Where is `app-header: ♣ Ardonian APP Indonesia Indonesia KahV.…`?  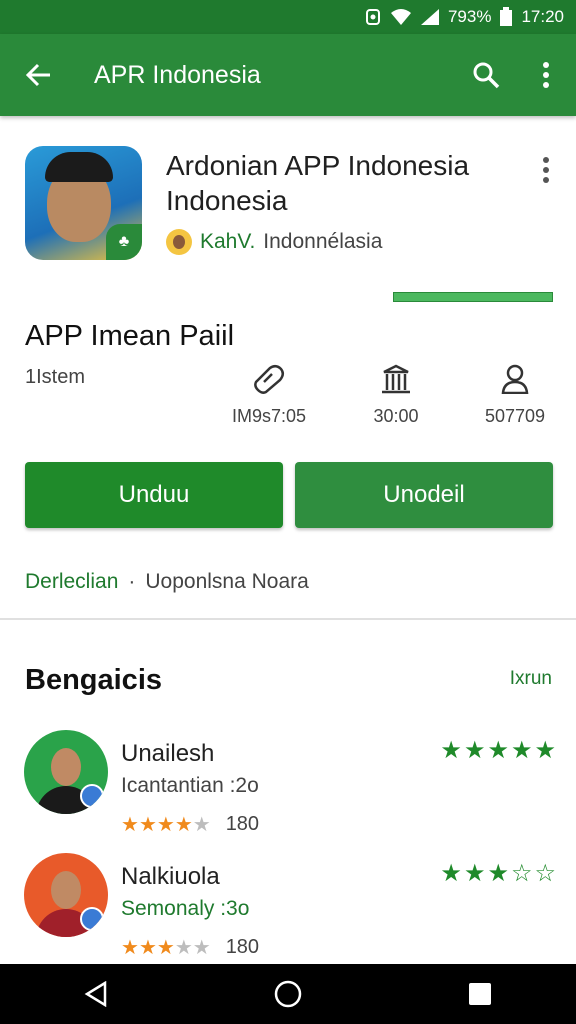
app-header: ♣ Ardonian APP Indonesia Indonesia KahV.… is located at coordinates (288, 210).